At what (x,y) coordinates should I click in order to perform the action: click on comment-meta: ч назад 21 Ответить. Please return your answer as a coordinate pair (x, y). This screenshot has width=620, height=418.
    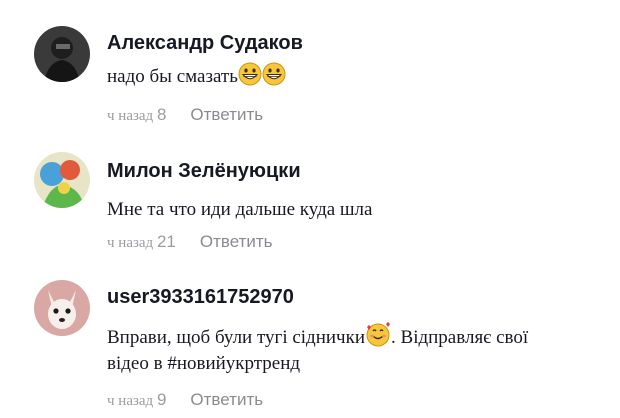
    Looking at the image, I should click on (190, 242).